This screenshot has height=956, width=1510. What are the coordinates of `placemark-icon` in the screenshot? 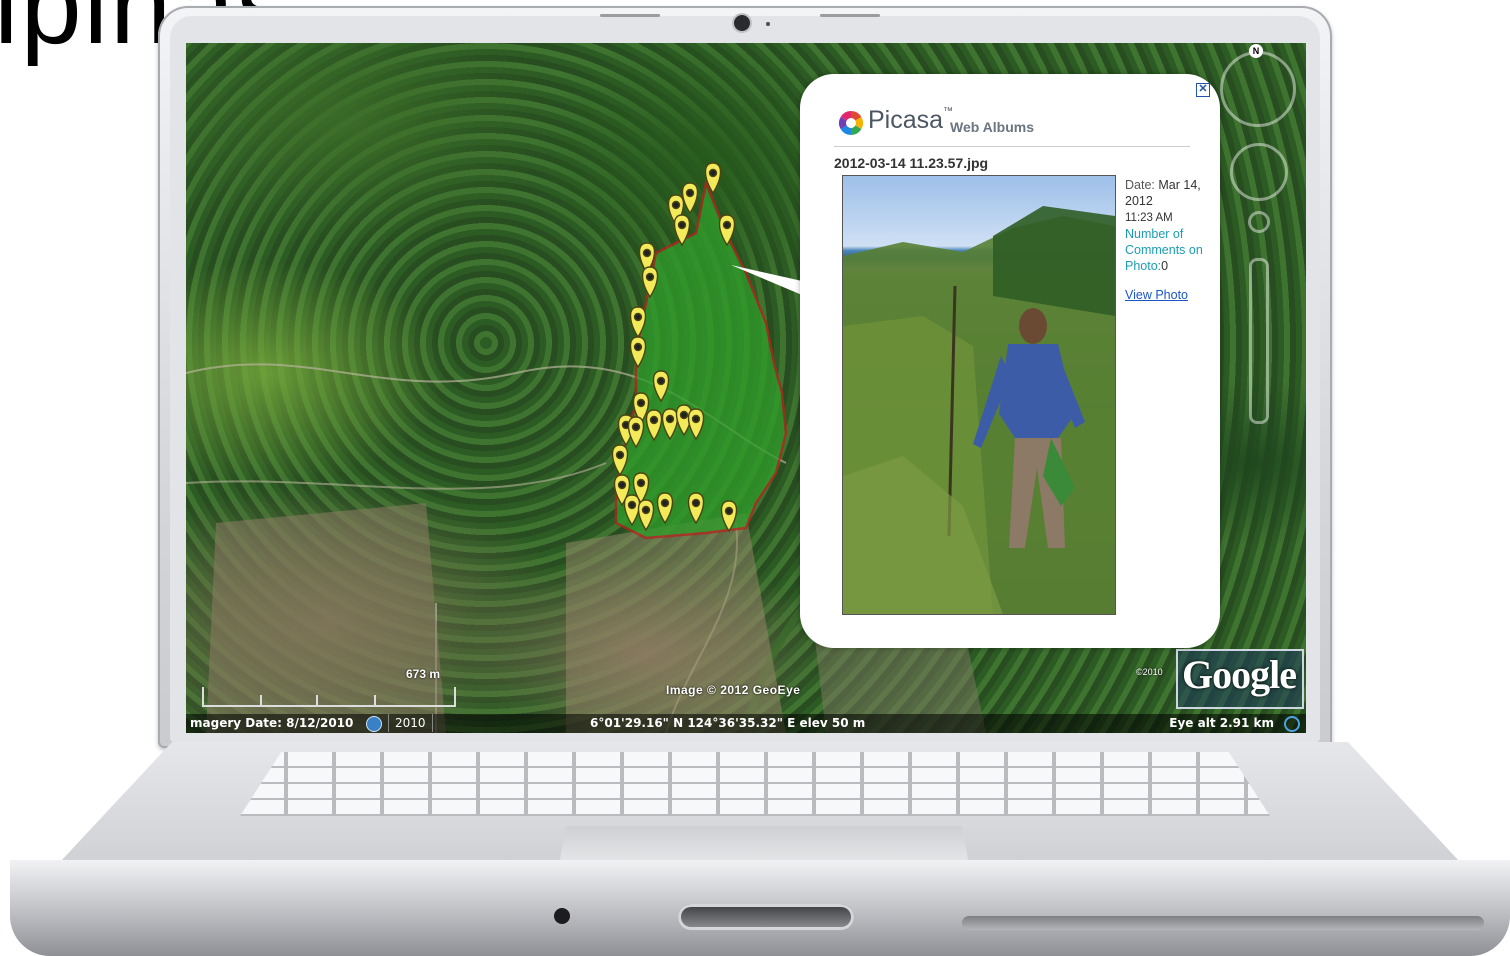 It's located at (690, 198).